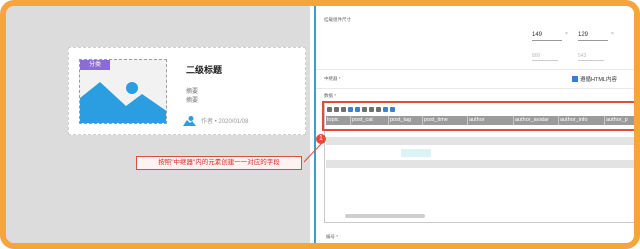  I want to click on card-title: 二级标题, so click(204, 70).